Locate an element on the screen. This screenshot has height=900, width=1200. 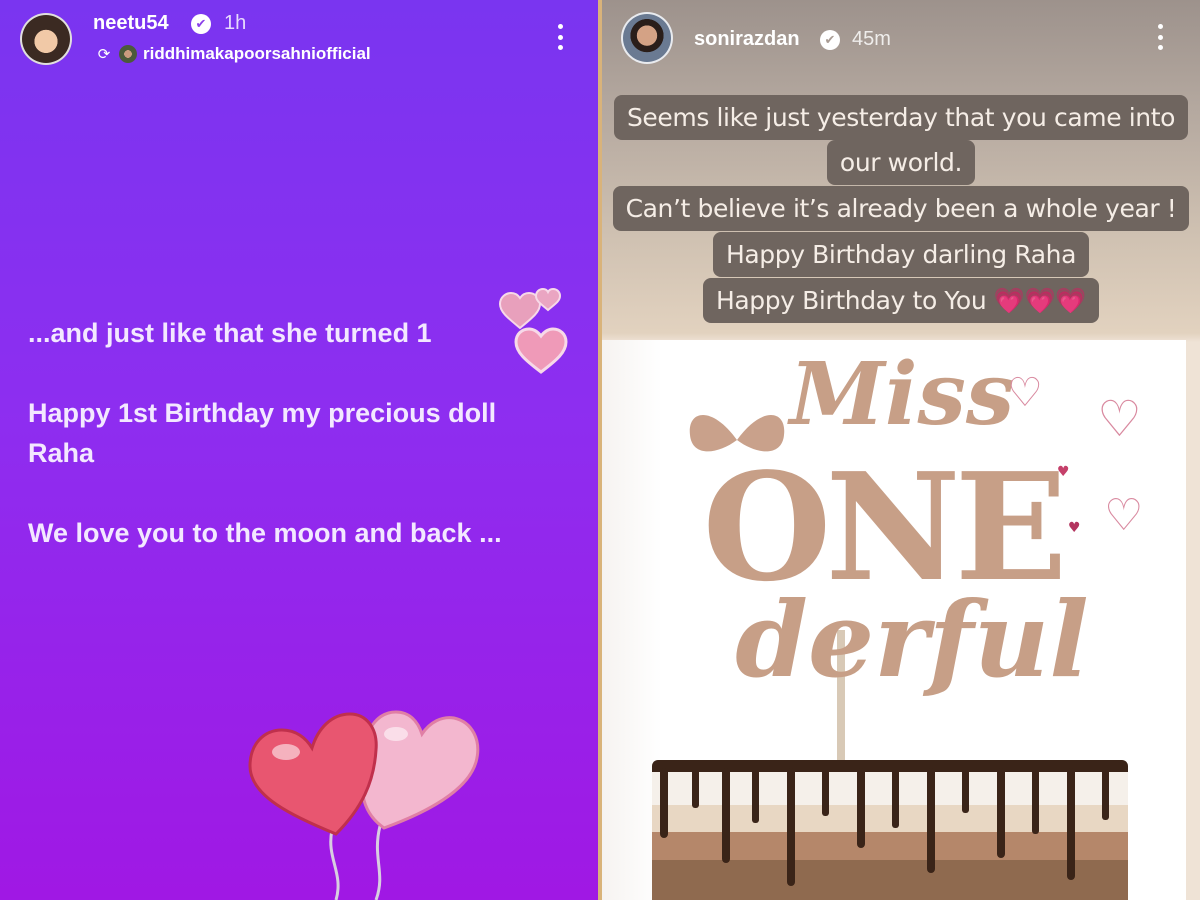
username: neetu54 is located at coordinates (131, 23).